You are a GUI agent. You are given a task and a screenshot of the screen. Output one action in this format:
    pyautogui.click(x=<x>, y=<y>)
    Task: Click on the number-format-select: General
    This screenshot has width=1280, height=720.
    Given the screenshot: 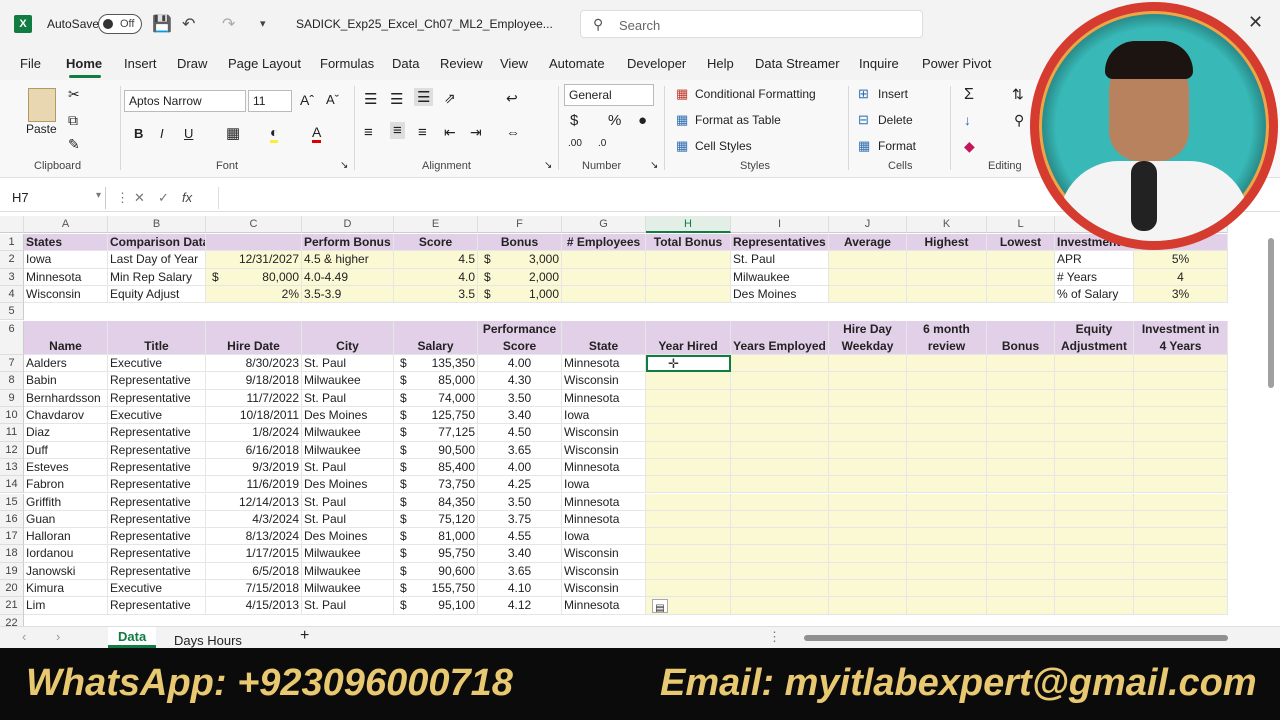 What is the action you would take?
    pyautogui.click(x=609, y=95)
    